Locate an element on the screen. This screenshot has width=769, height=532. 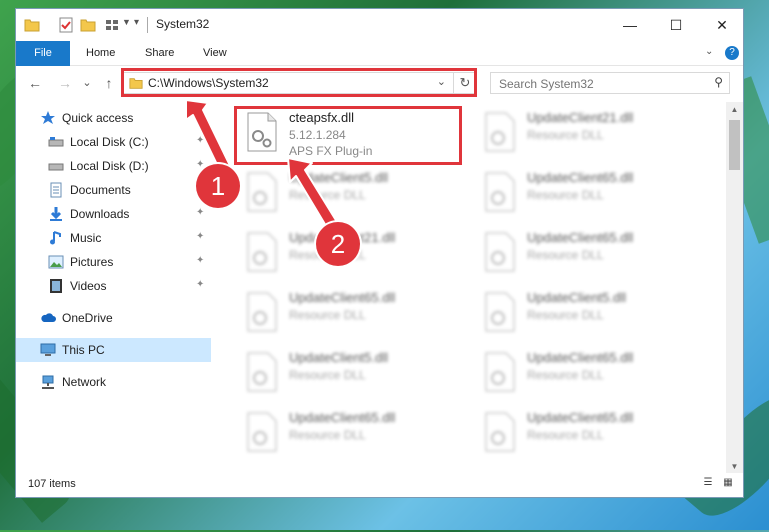
annotation-arrows is located at coordinates (264, 168).